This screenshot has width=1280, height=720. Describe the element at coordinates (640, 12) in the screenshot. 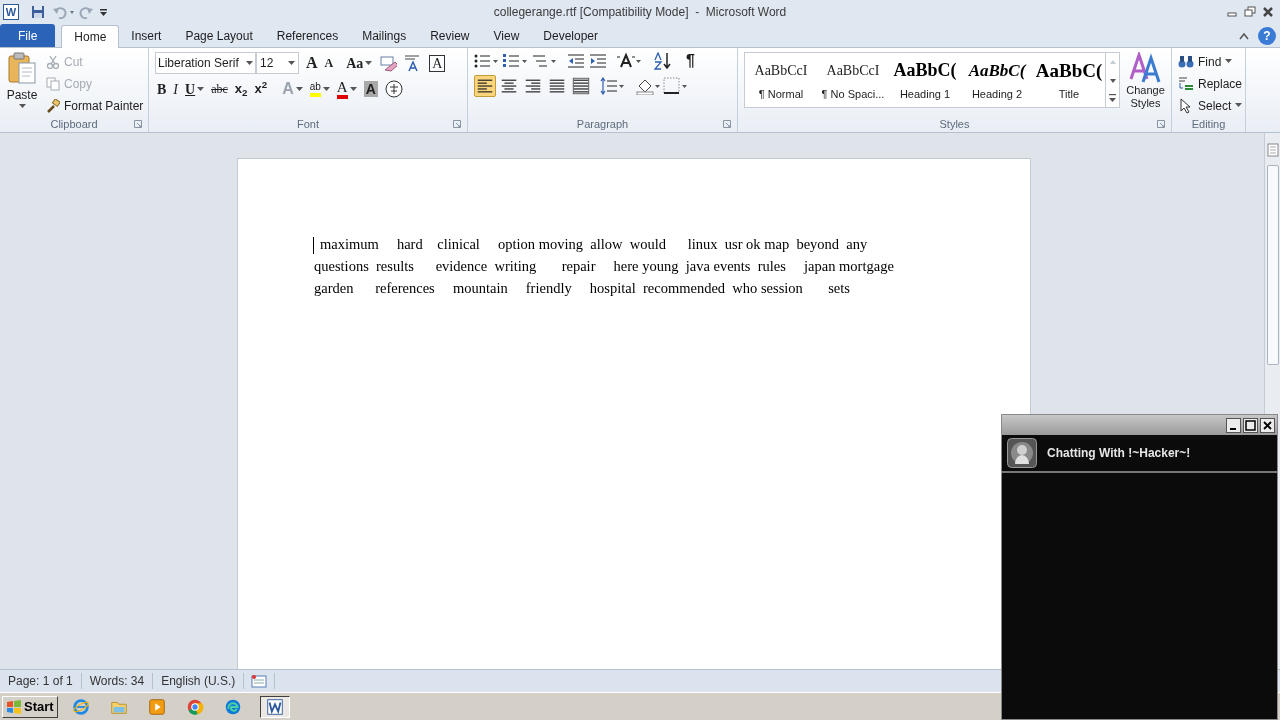

I see `window-title: collegerange.rtf [Compatibility Mode] - Microsoft Word` at that location.